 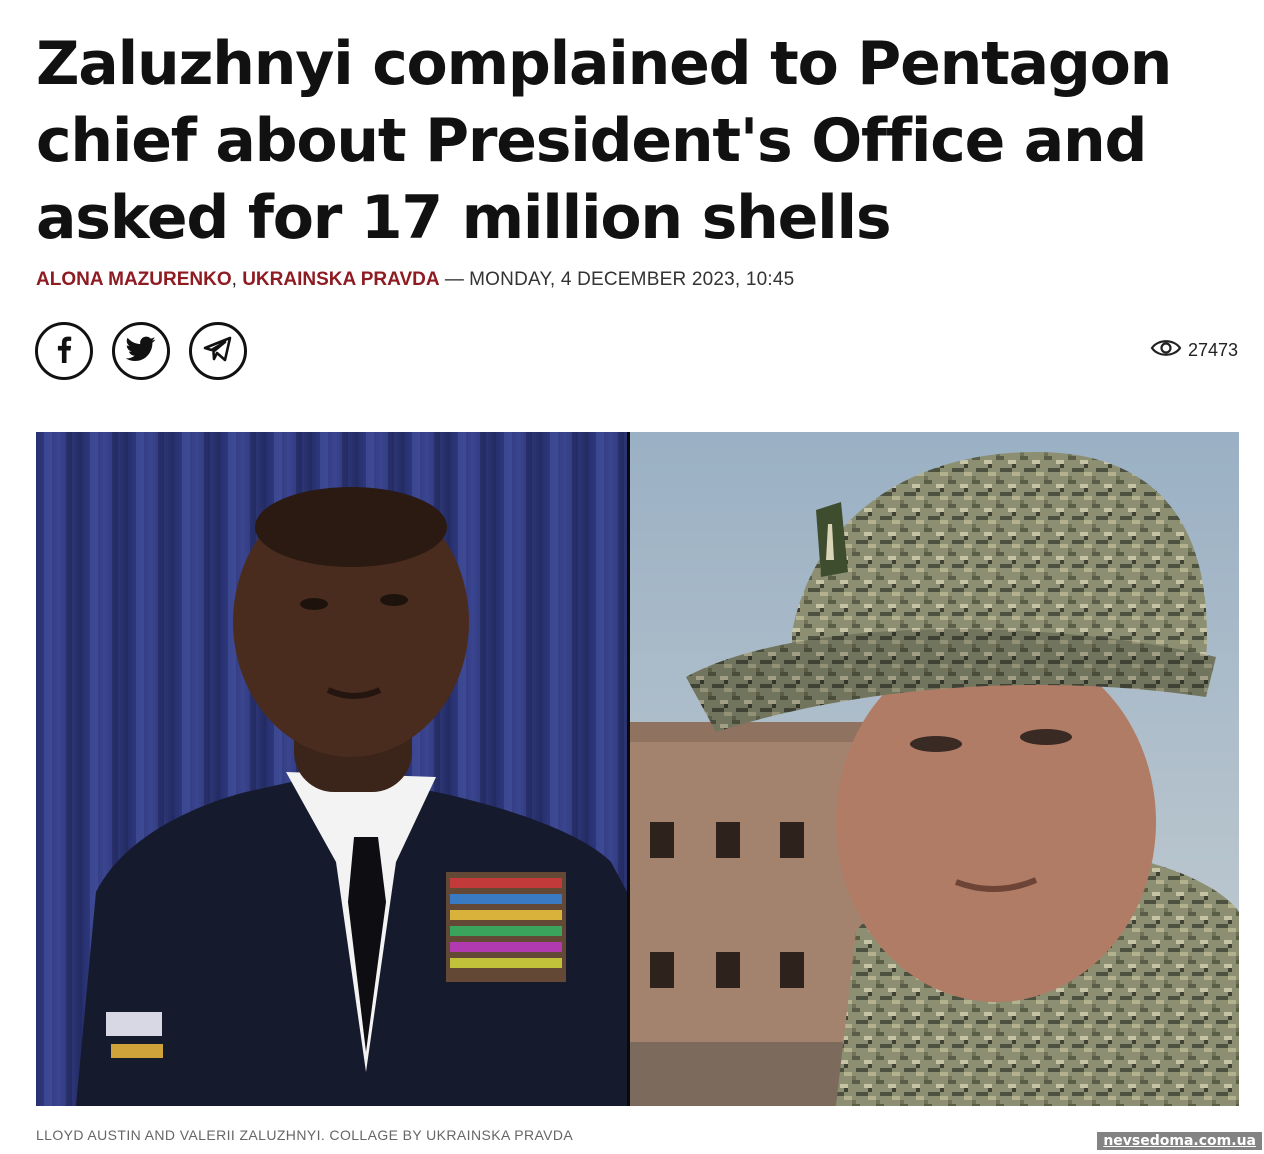 What do you see at coordinates (1212, 350) in the screenshot?
I see `view-count: 27473` at bounding box center [1212, 350].